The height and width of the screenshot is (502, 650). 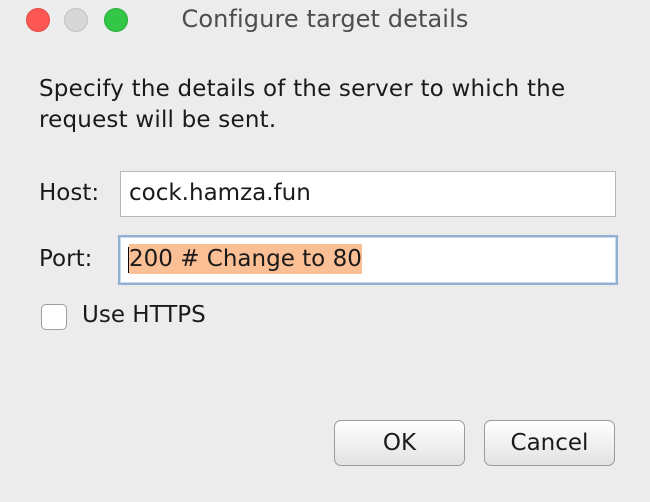 I want to click on port-label: Port:, so click(x=66, y=259).